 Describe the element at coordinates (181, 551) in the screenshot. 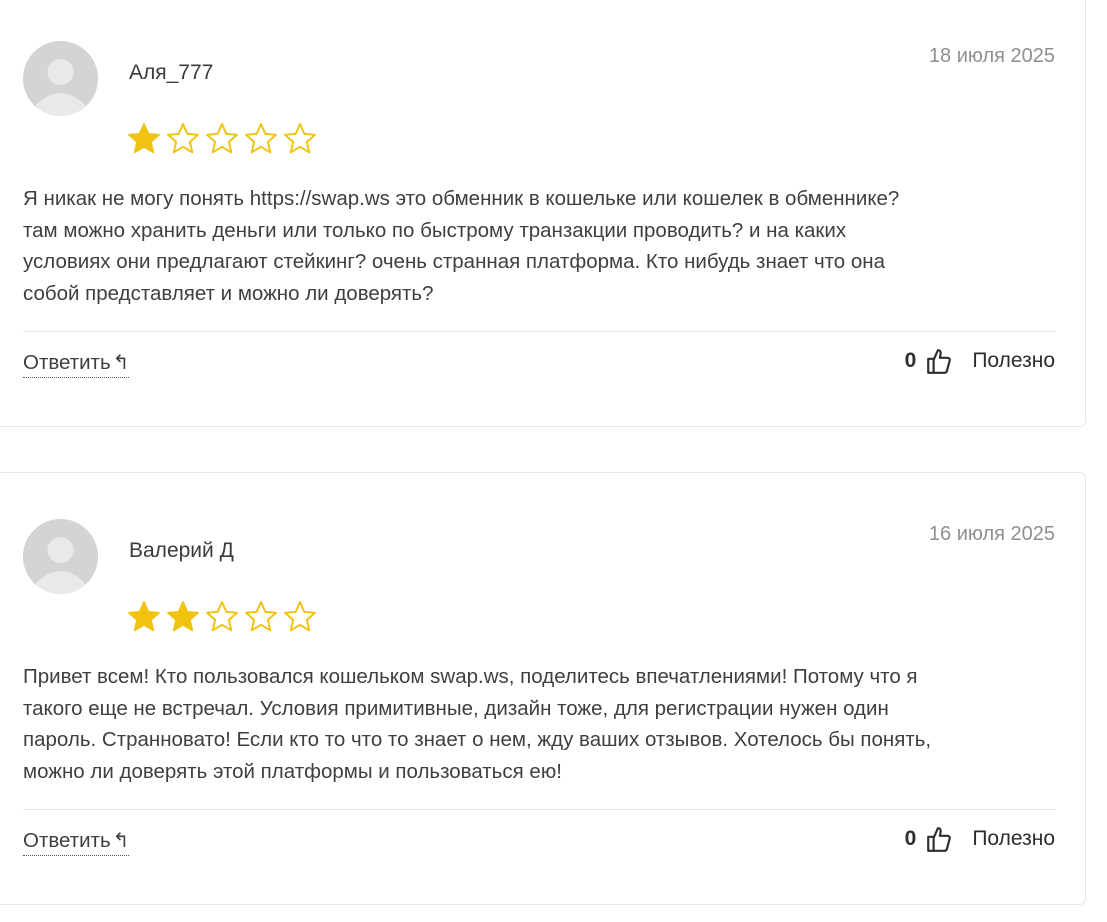

I see `review-author: Валерий Д` at that location.